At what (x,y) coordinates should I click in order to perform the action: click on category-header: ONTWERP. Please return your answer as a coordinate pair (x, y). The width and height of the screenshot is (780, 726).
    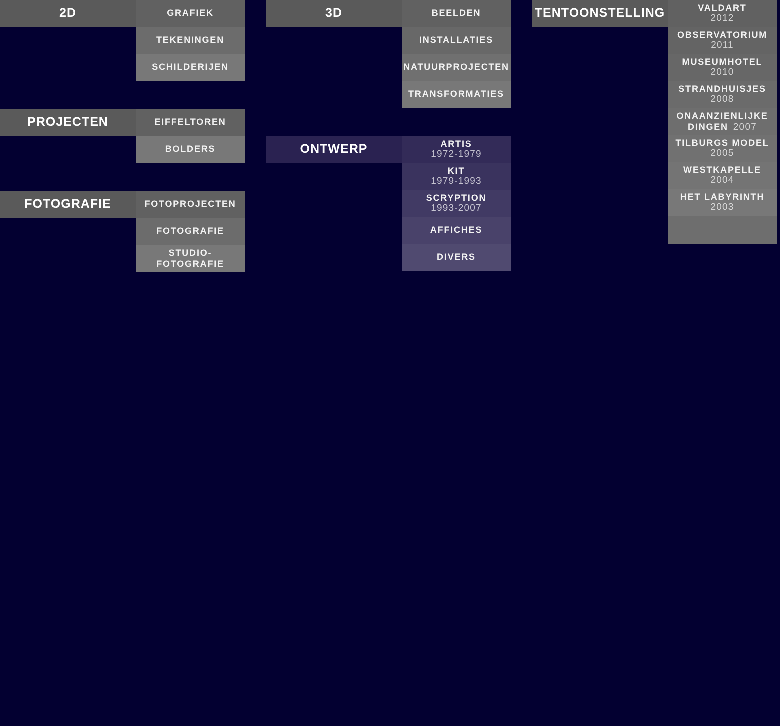
    Looking at the image, I should click on (334, 149).